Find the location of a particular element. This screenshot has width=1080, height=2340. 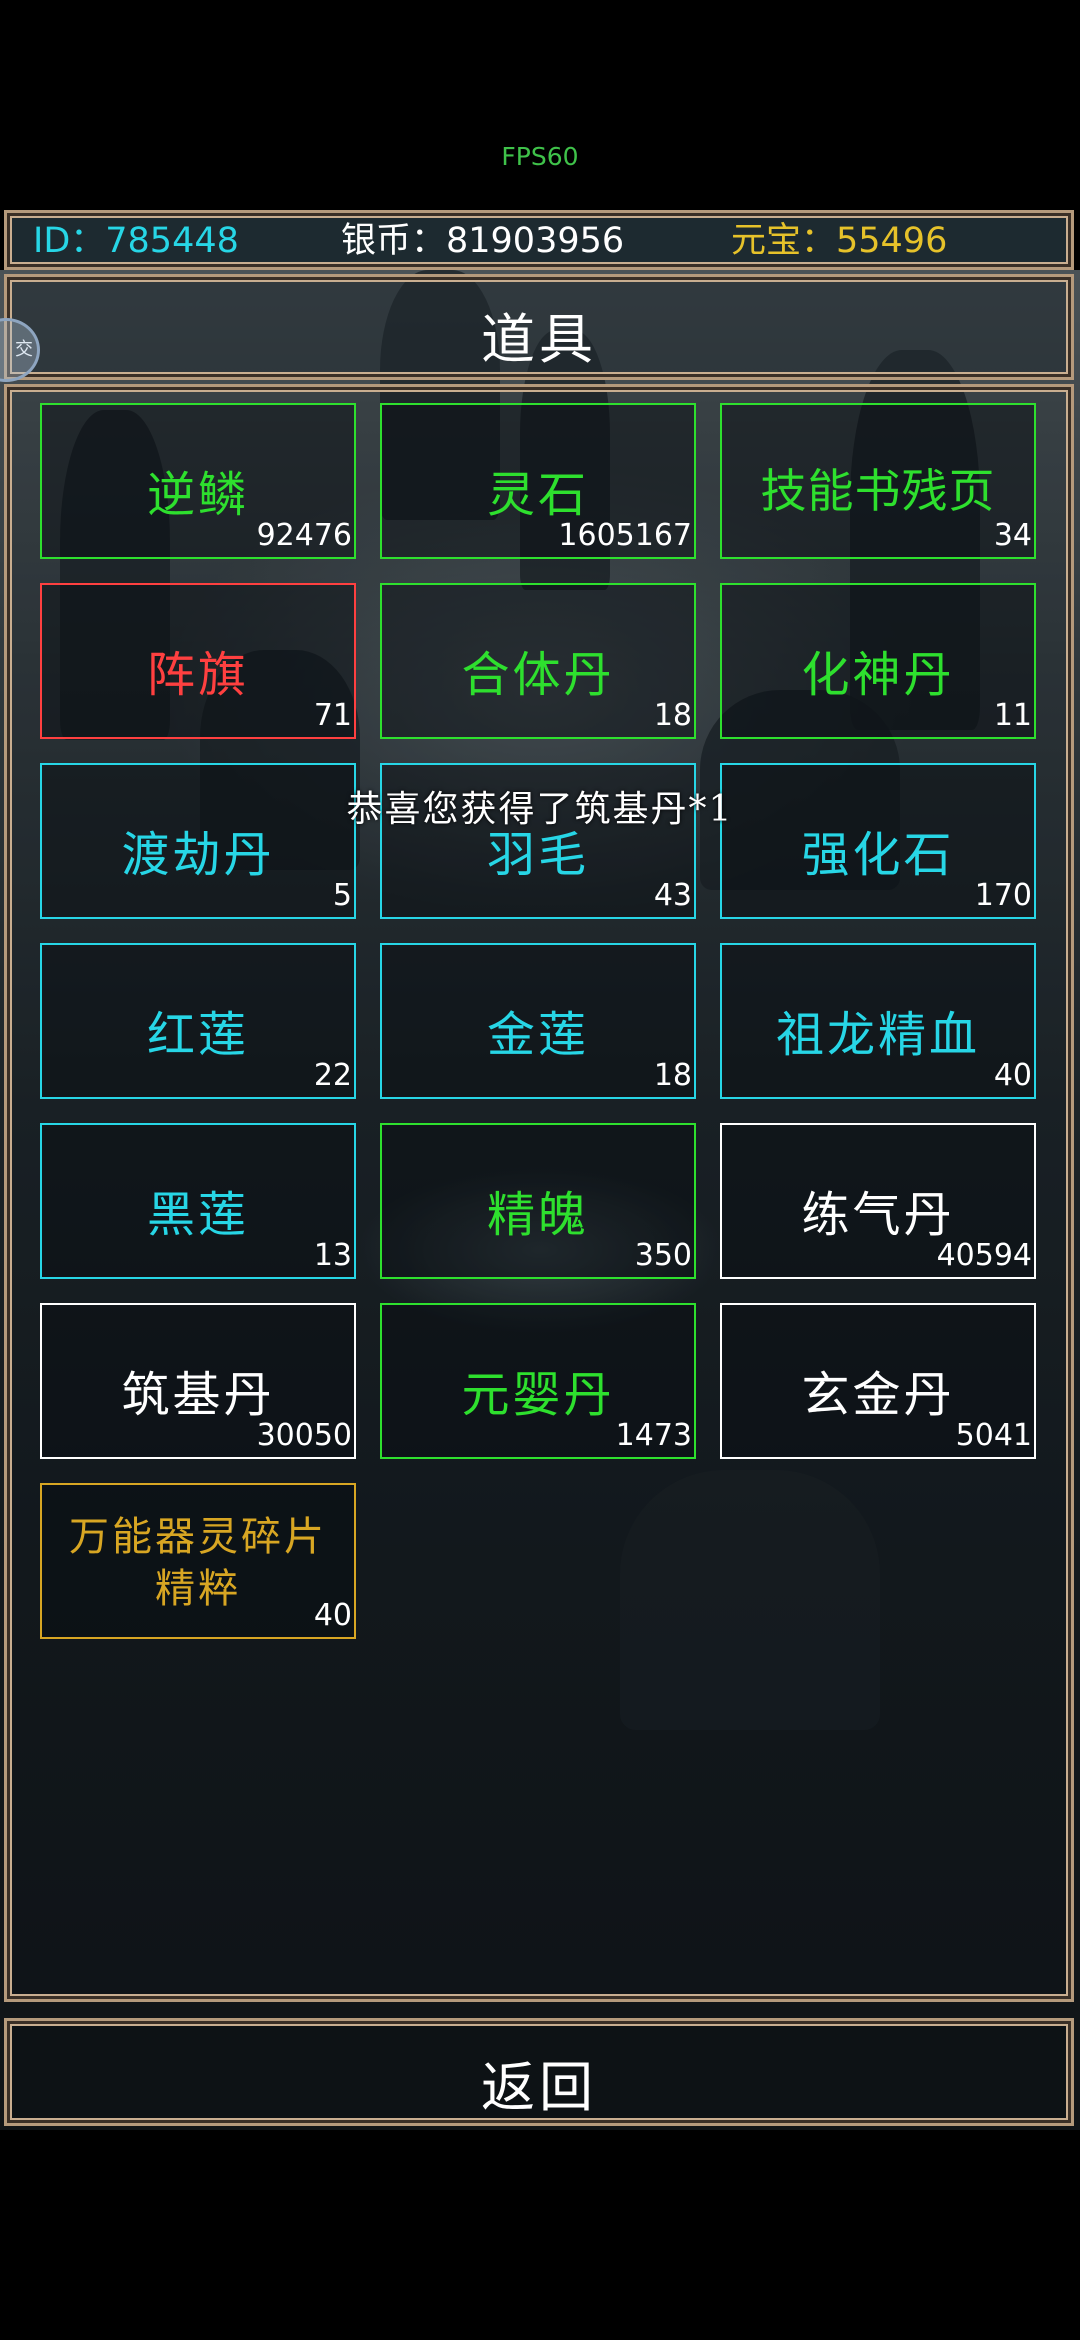

item-count: 5041 is located at coordinates (993, 1435).